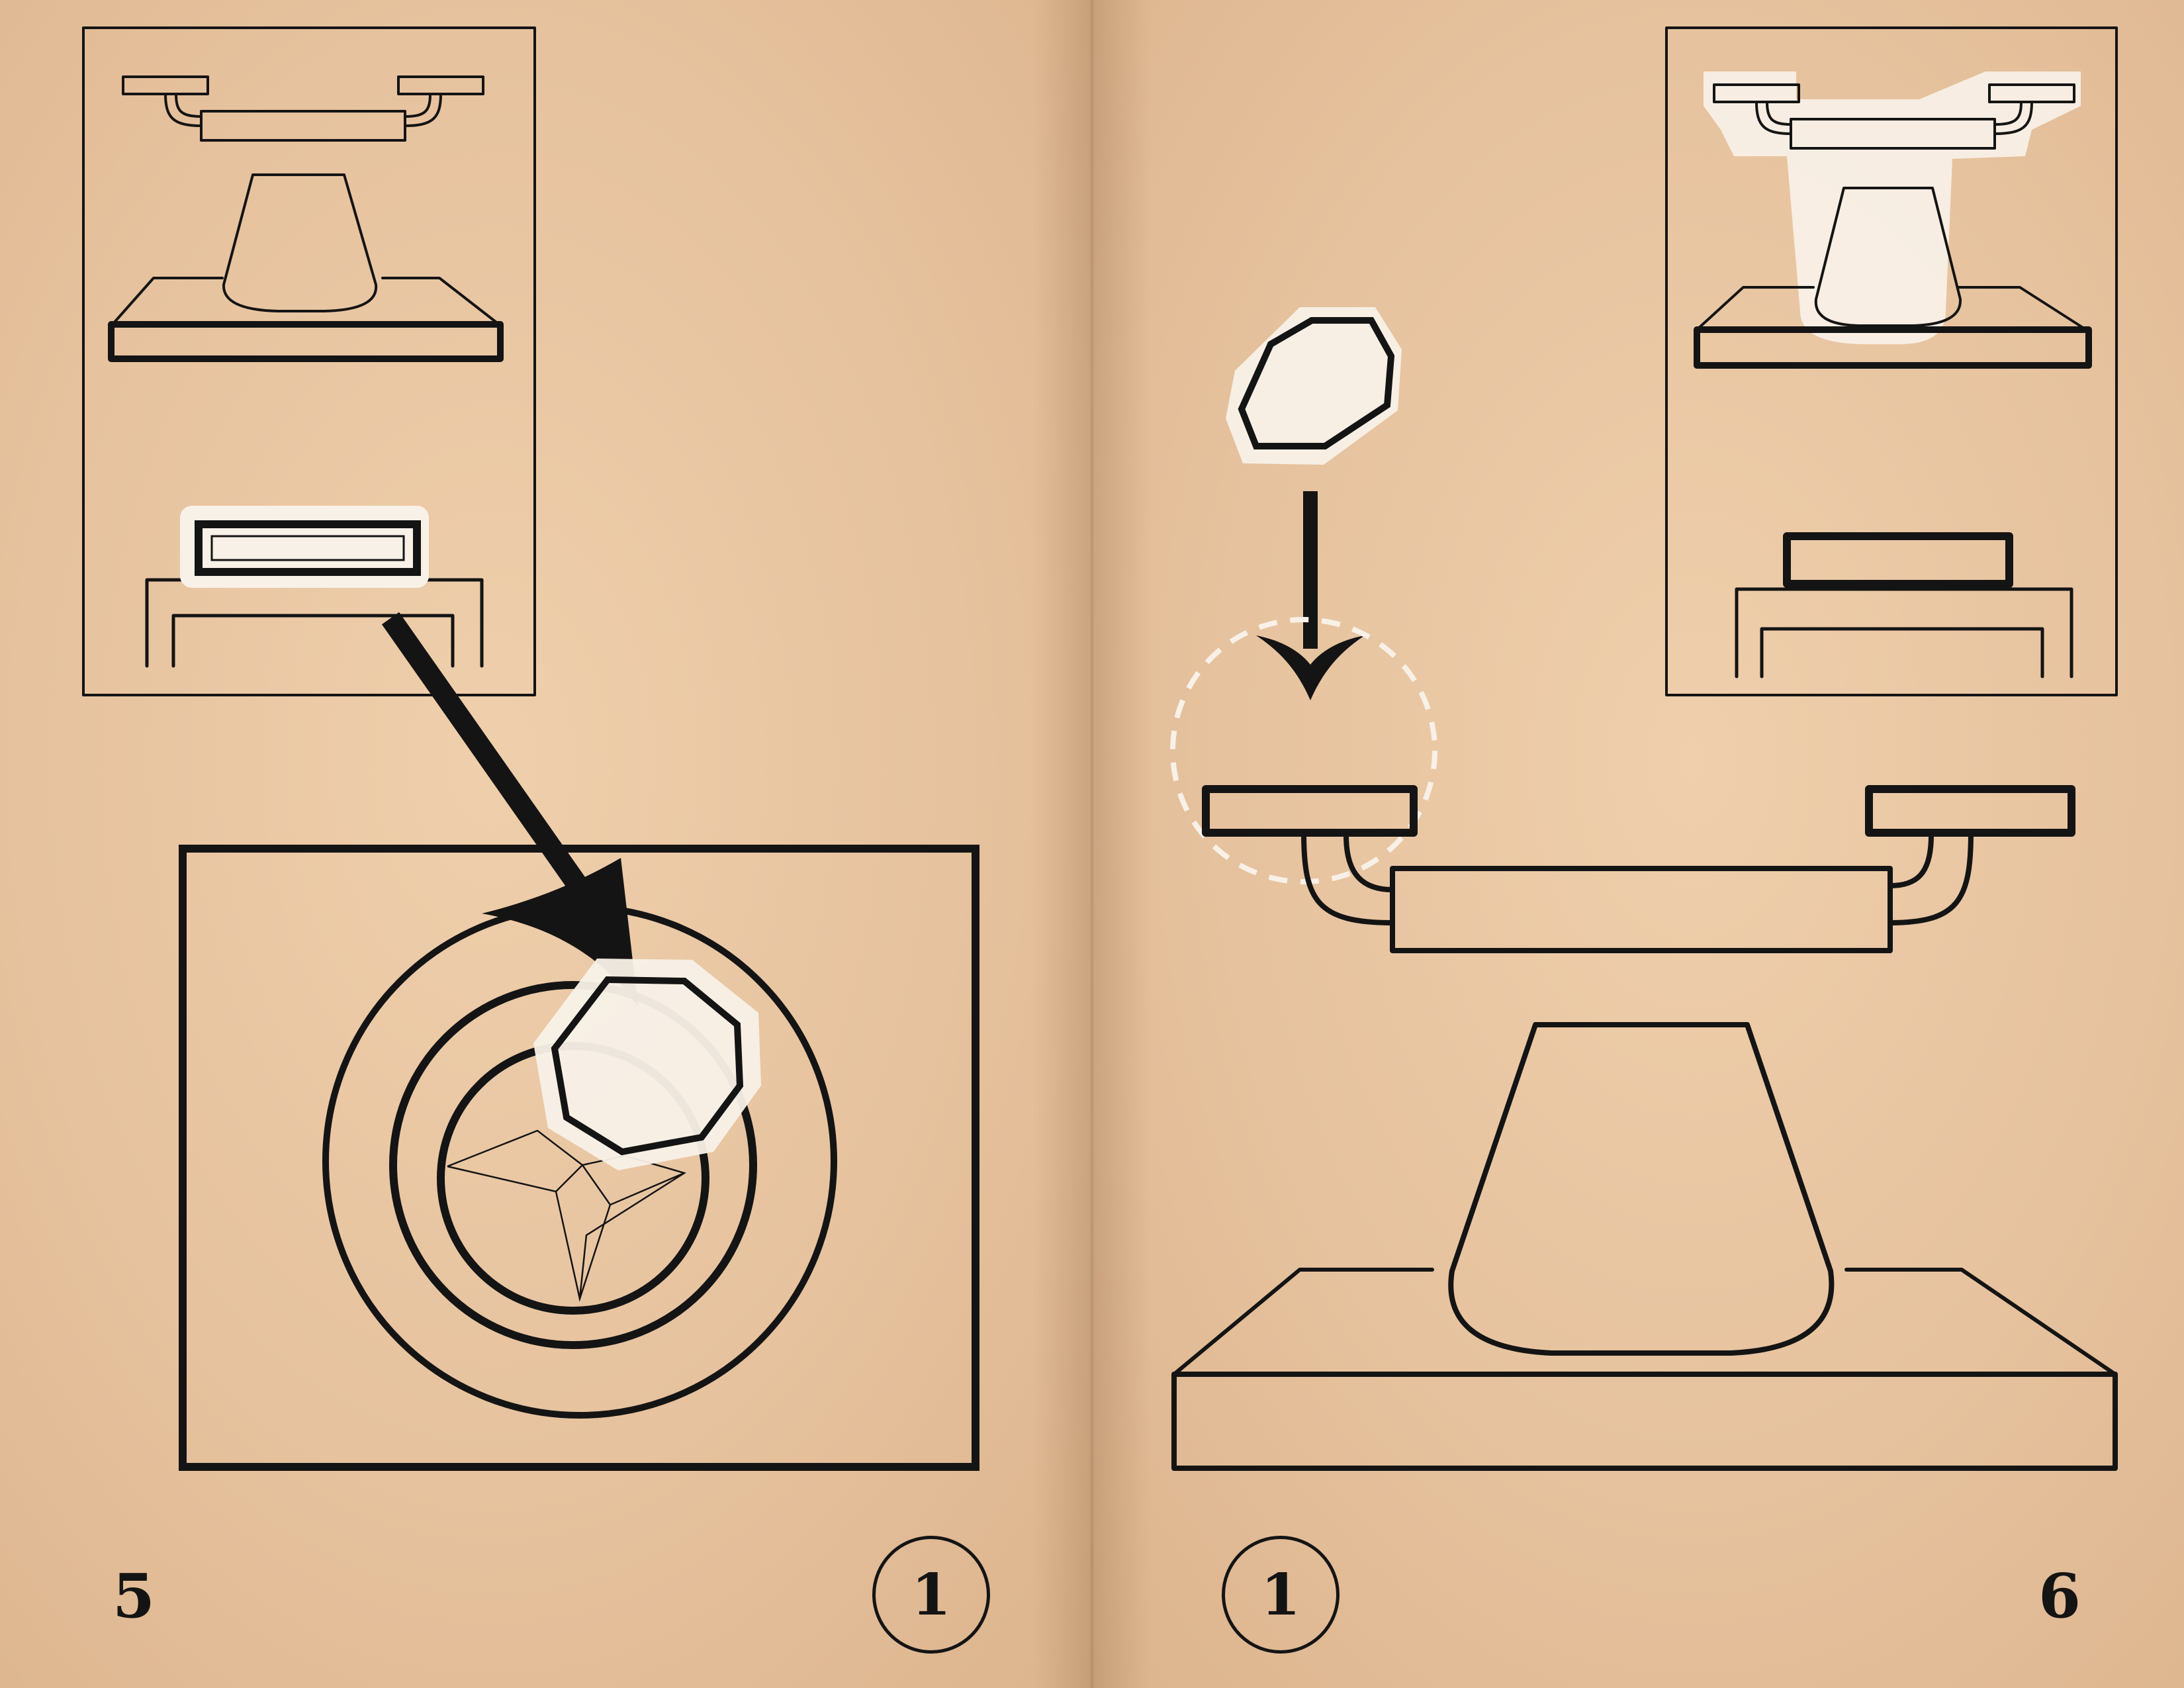 The image size is (2184, 1688). What do you see at coordinates (309, 361) in the screenshot?
I see `left-overview-inset` at bounding box center [309, 361].